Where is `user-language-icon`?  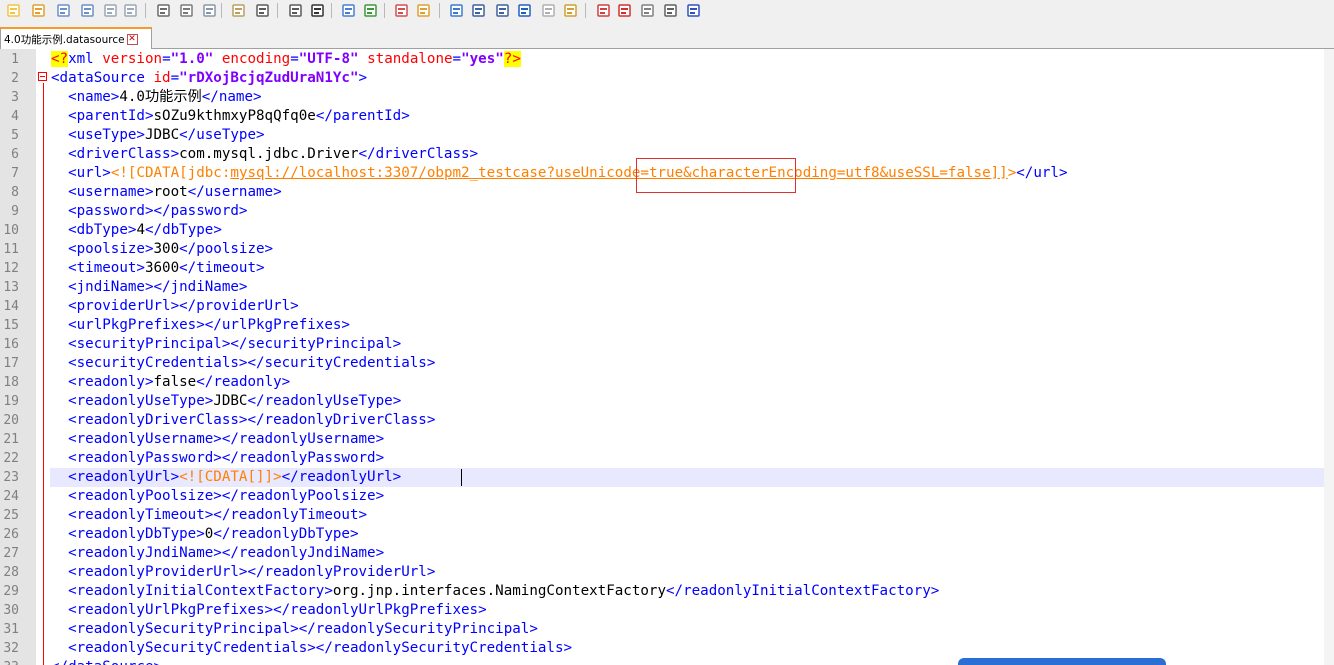
user-language-icon is located at coordinates (548, 10).